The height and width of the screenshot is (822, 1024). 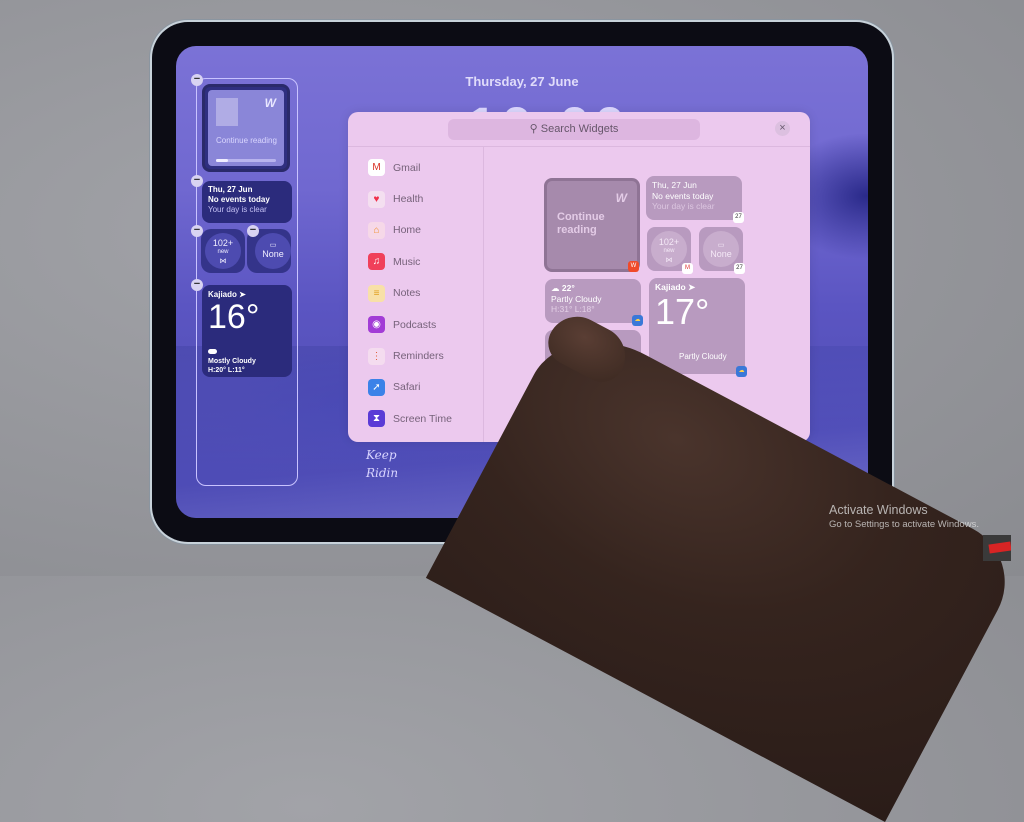 I want to click on gmail-widget-preview: 102+ new ⋈ M, so click(x=669, y=249).